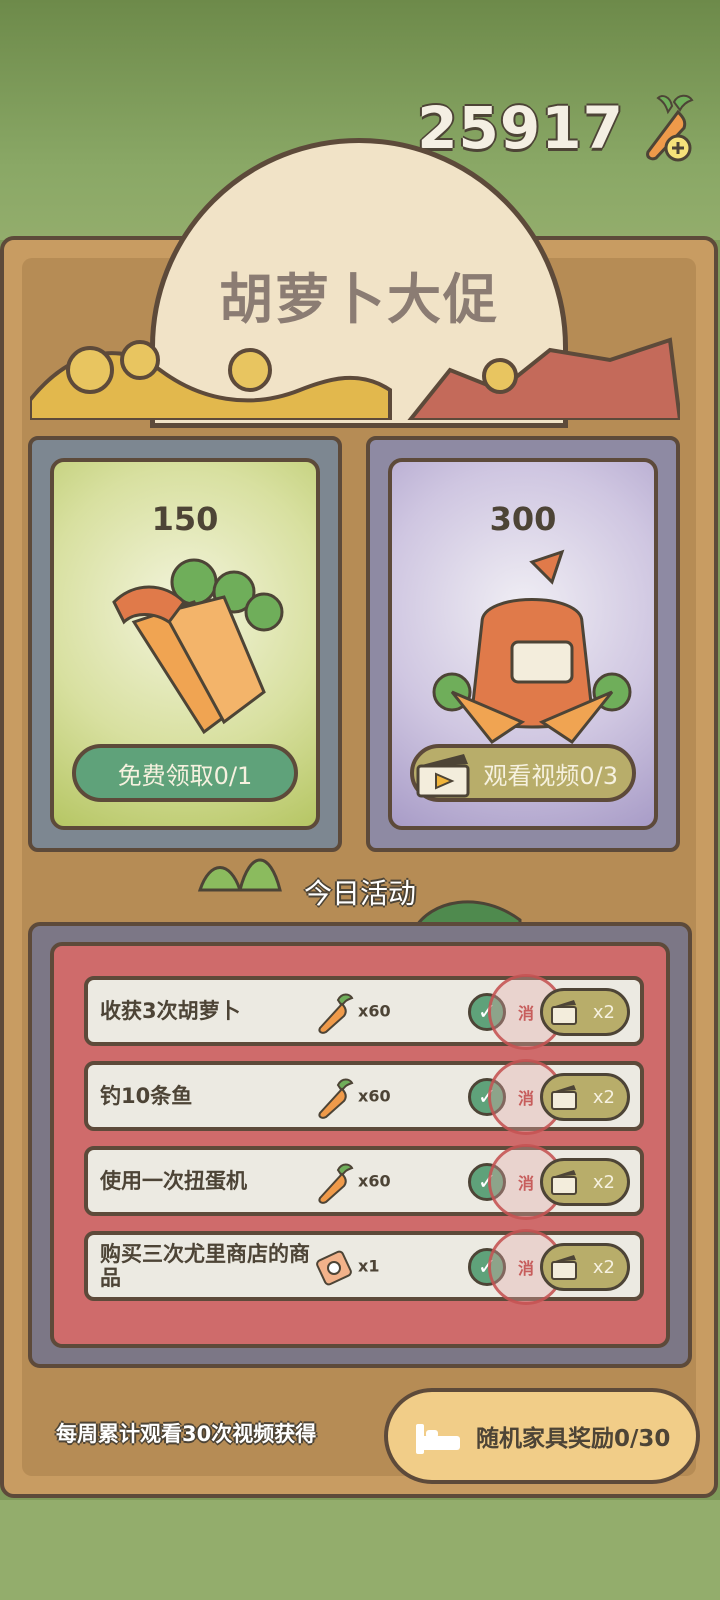 This screenshot has height=1600, width=720. I want to click on task-label: 购买三次尤里商店的商品, so click(205, 1266).